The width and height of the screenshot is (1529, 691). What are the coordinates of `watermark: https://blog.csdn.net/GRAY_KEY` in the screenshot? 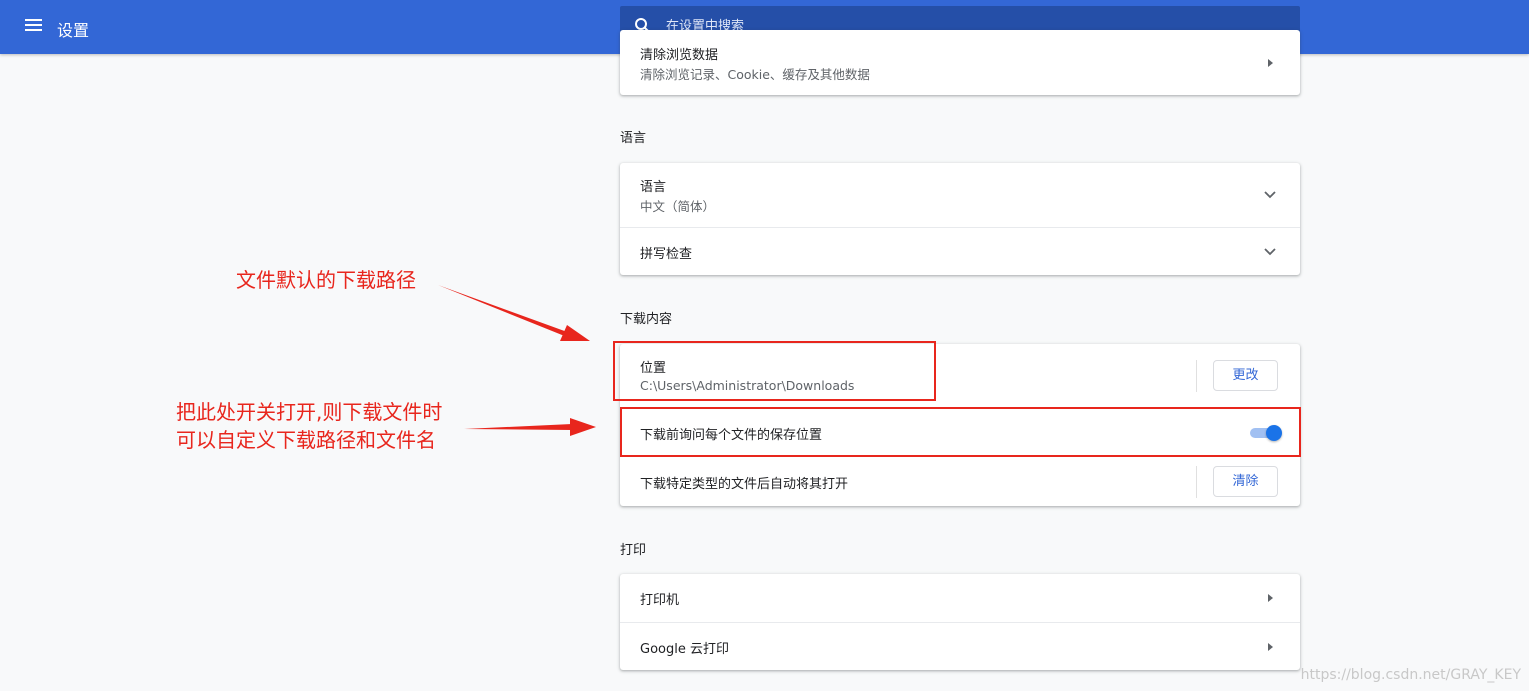 It's located at (1410, 675).